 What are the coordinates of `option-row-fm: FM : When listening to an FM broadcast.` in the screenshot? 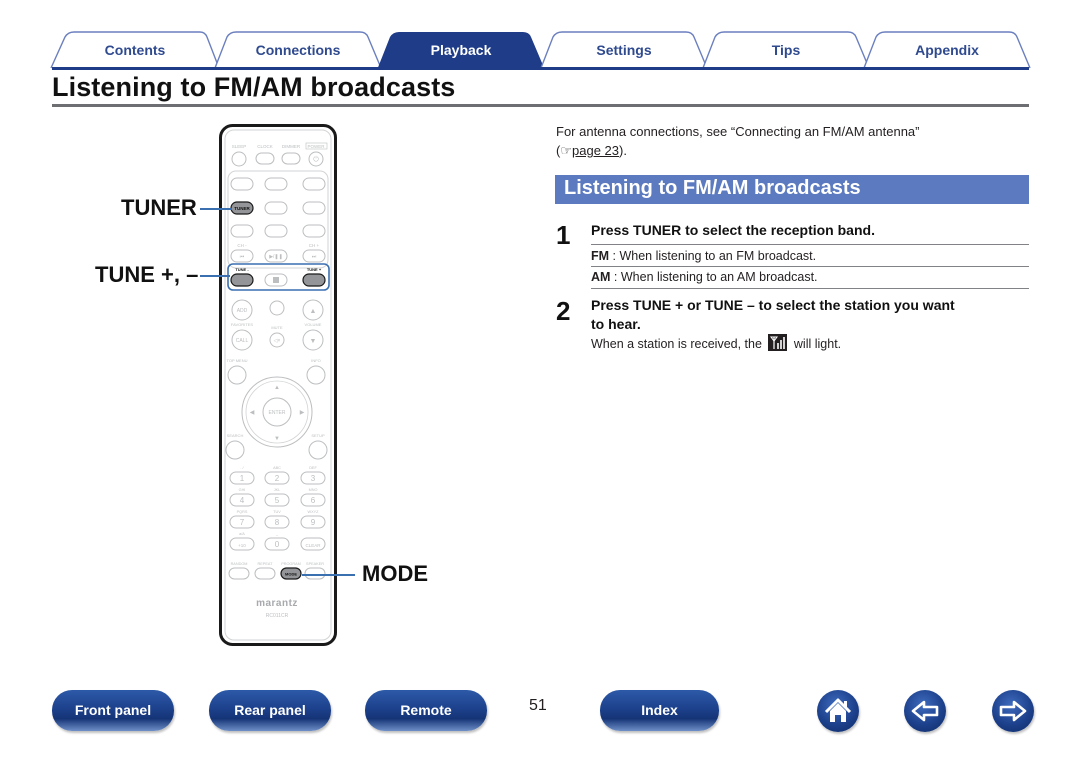 It's located at (810, 256).